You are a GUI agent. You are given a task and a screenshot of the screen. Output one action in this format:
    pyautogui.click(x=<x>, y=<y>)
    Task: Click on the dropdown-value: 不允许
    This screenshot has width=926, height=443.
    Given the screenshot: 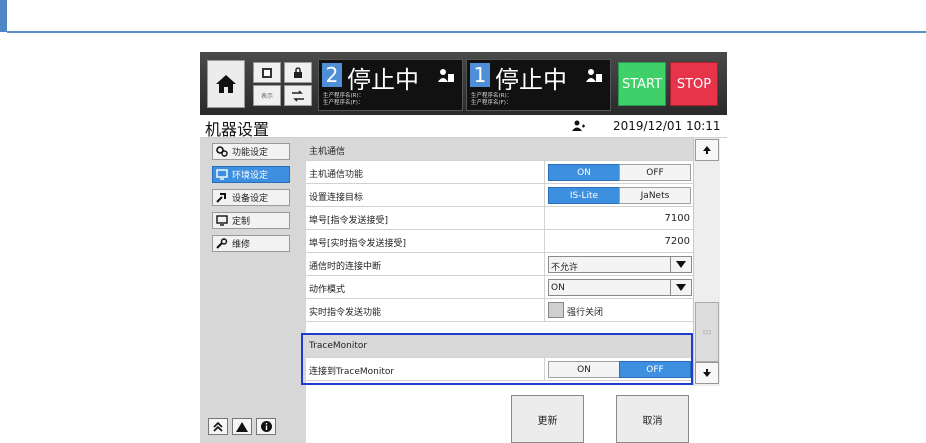 What is the action you would take?
    pyautogui.click(x=565, y=268)
    